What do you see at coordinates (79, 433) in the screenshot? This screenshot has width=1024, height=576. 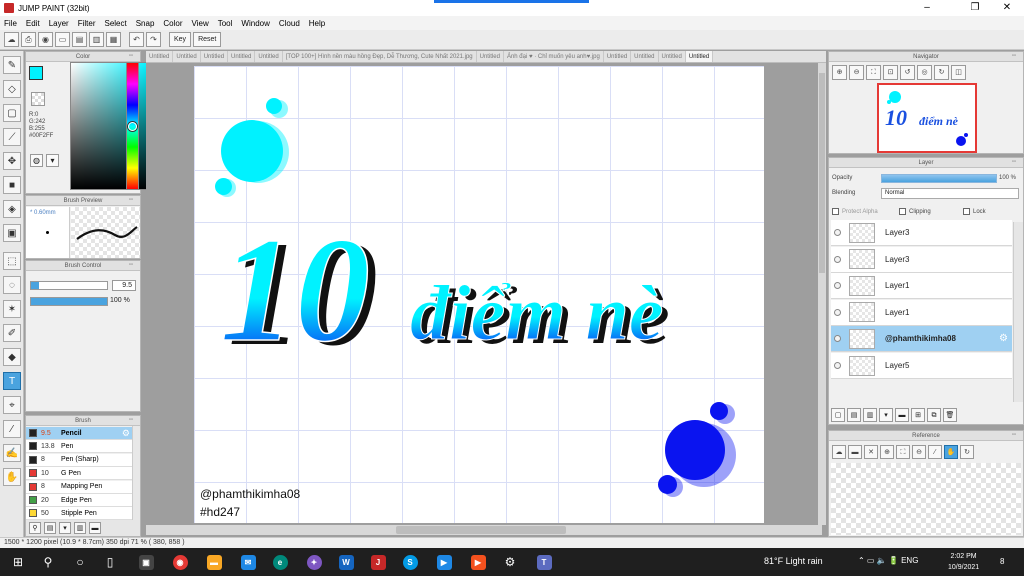 I see `brush-item: 9.5 Pencil ⚙` at bounding box center [79, 433].